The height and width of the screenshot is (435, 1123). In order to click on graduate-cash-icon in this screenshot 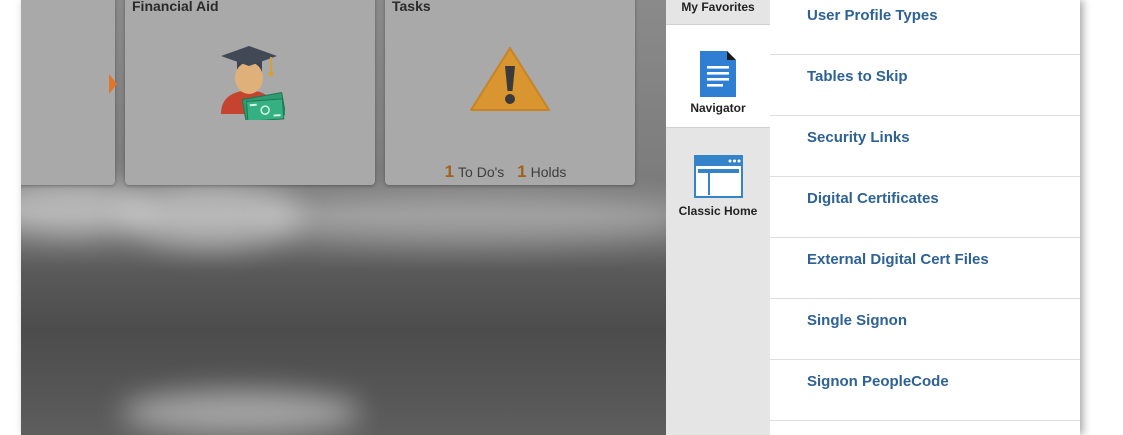, I will do `click(250, 81)`.